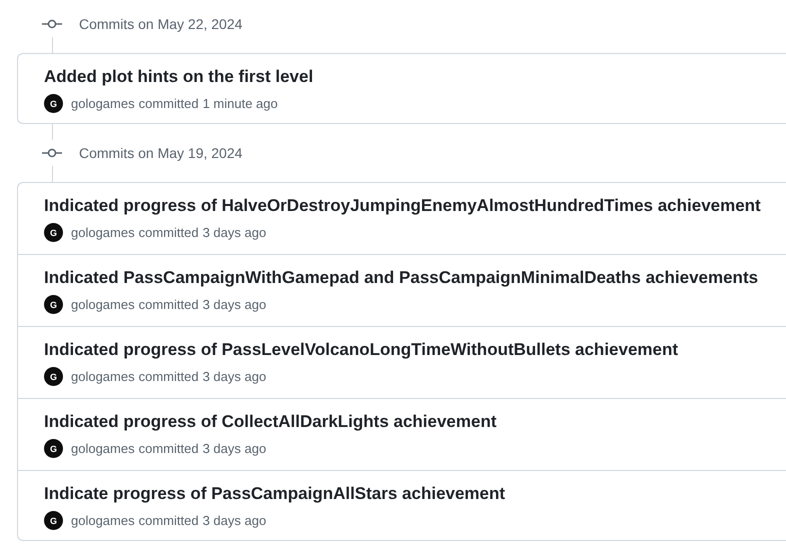 This screenshot has height=549, width=786. What do you see at coordinates (179, 77) in the screenshot?
I see `commit-title: Added plot hints on the first level` at bounding box center [179, 77].